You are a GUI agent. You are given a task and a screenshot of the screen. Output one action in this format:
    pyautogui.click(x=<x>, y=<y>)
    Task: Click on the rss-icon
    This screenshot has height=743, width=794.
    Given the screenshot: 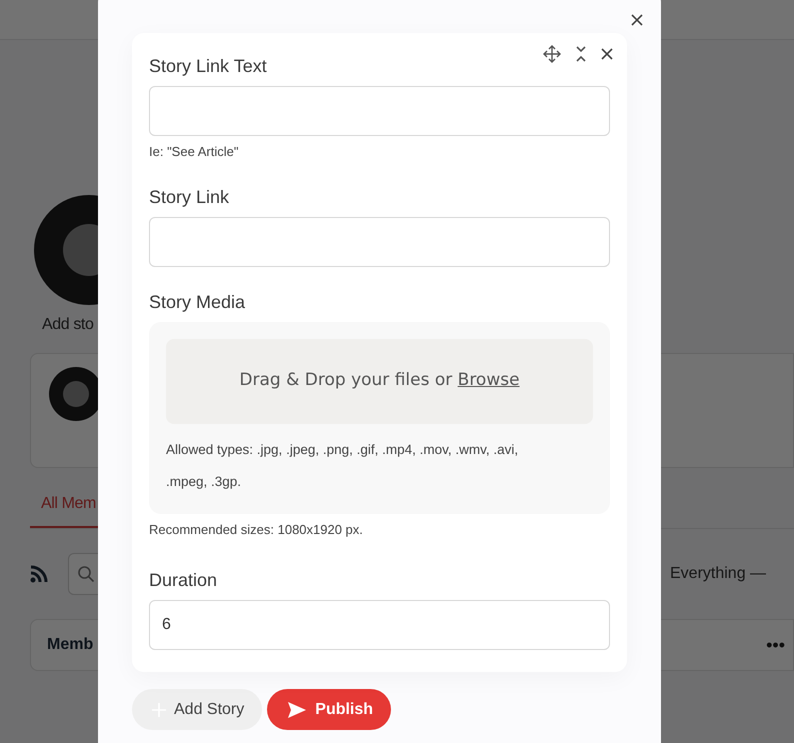 What is the action you would take?
    pyautogui.click(x=39, y=574)
    